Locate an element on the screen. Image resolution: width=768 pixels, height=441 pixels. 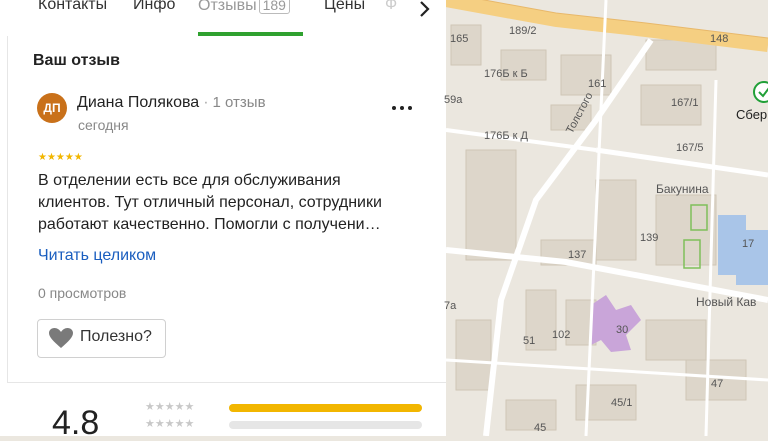
heart-icon is located at coordinates (61, 338).